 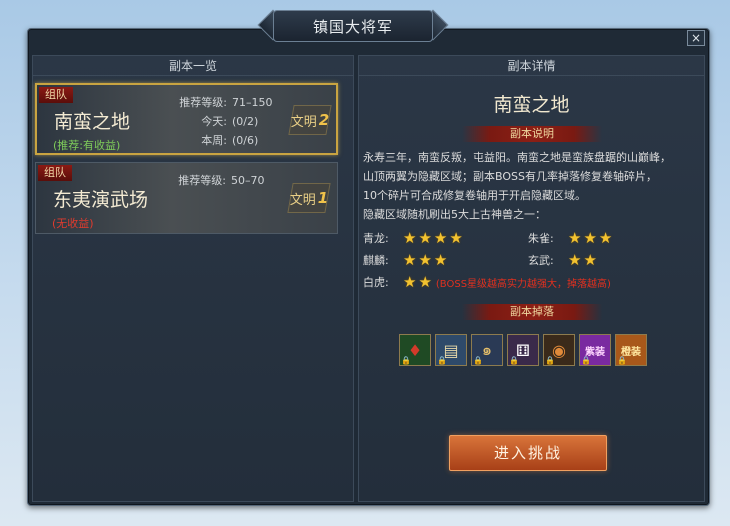 I want to click on stat-value: 50–70, so click(x=248, y=180).